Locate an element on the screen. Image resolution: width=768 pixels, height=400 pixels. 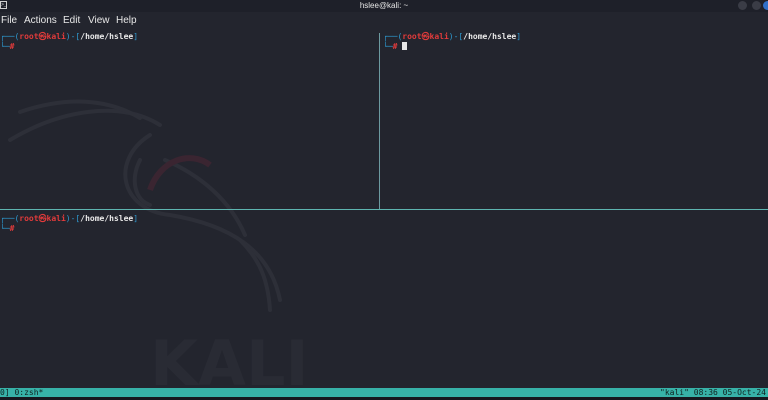
menu-bar: File Actions Edit View Help is located at coordinates (384, 21).